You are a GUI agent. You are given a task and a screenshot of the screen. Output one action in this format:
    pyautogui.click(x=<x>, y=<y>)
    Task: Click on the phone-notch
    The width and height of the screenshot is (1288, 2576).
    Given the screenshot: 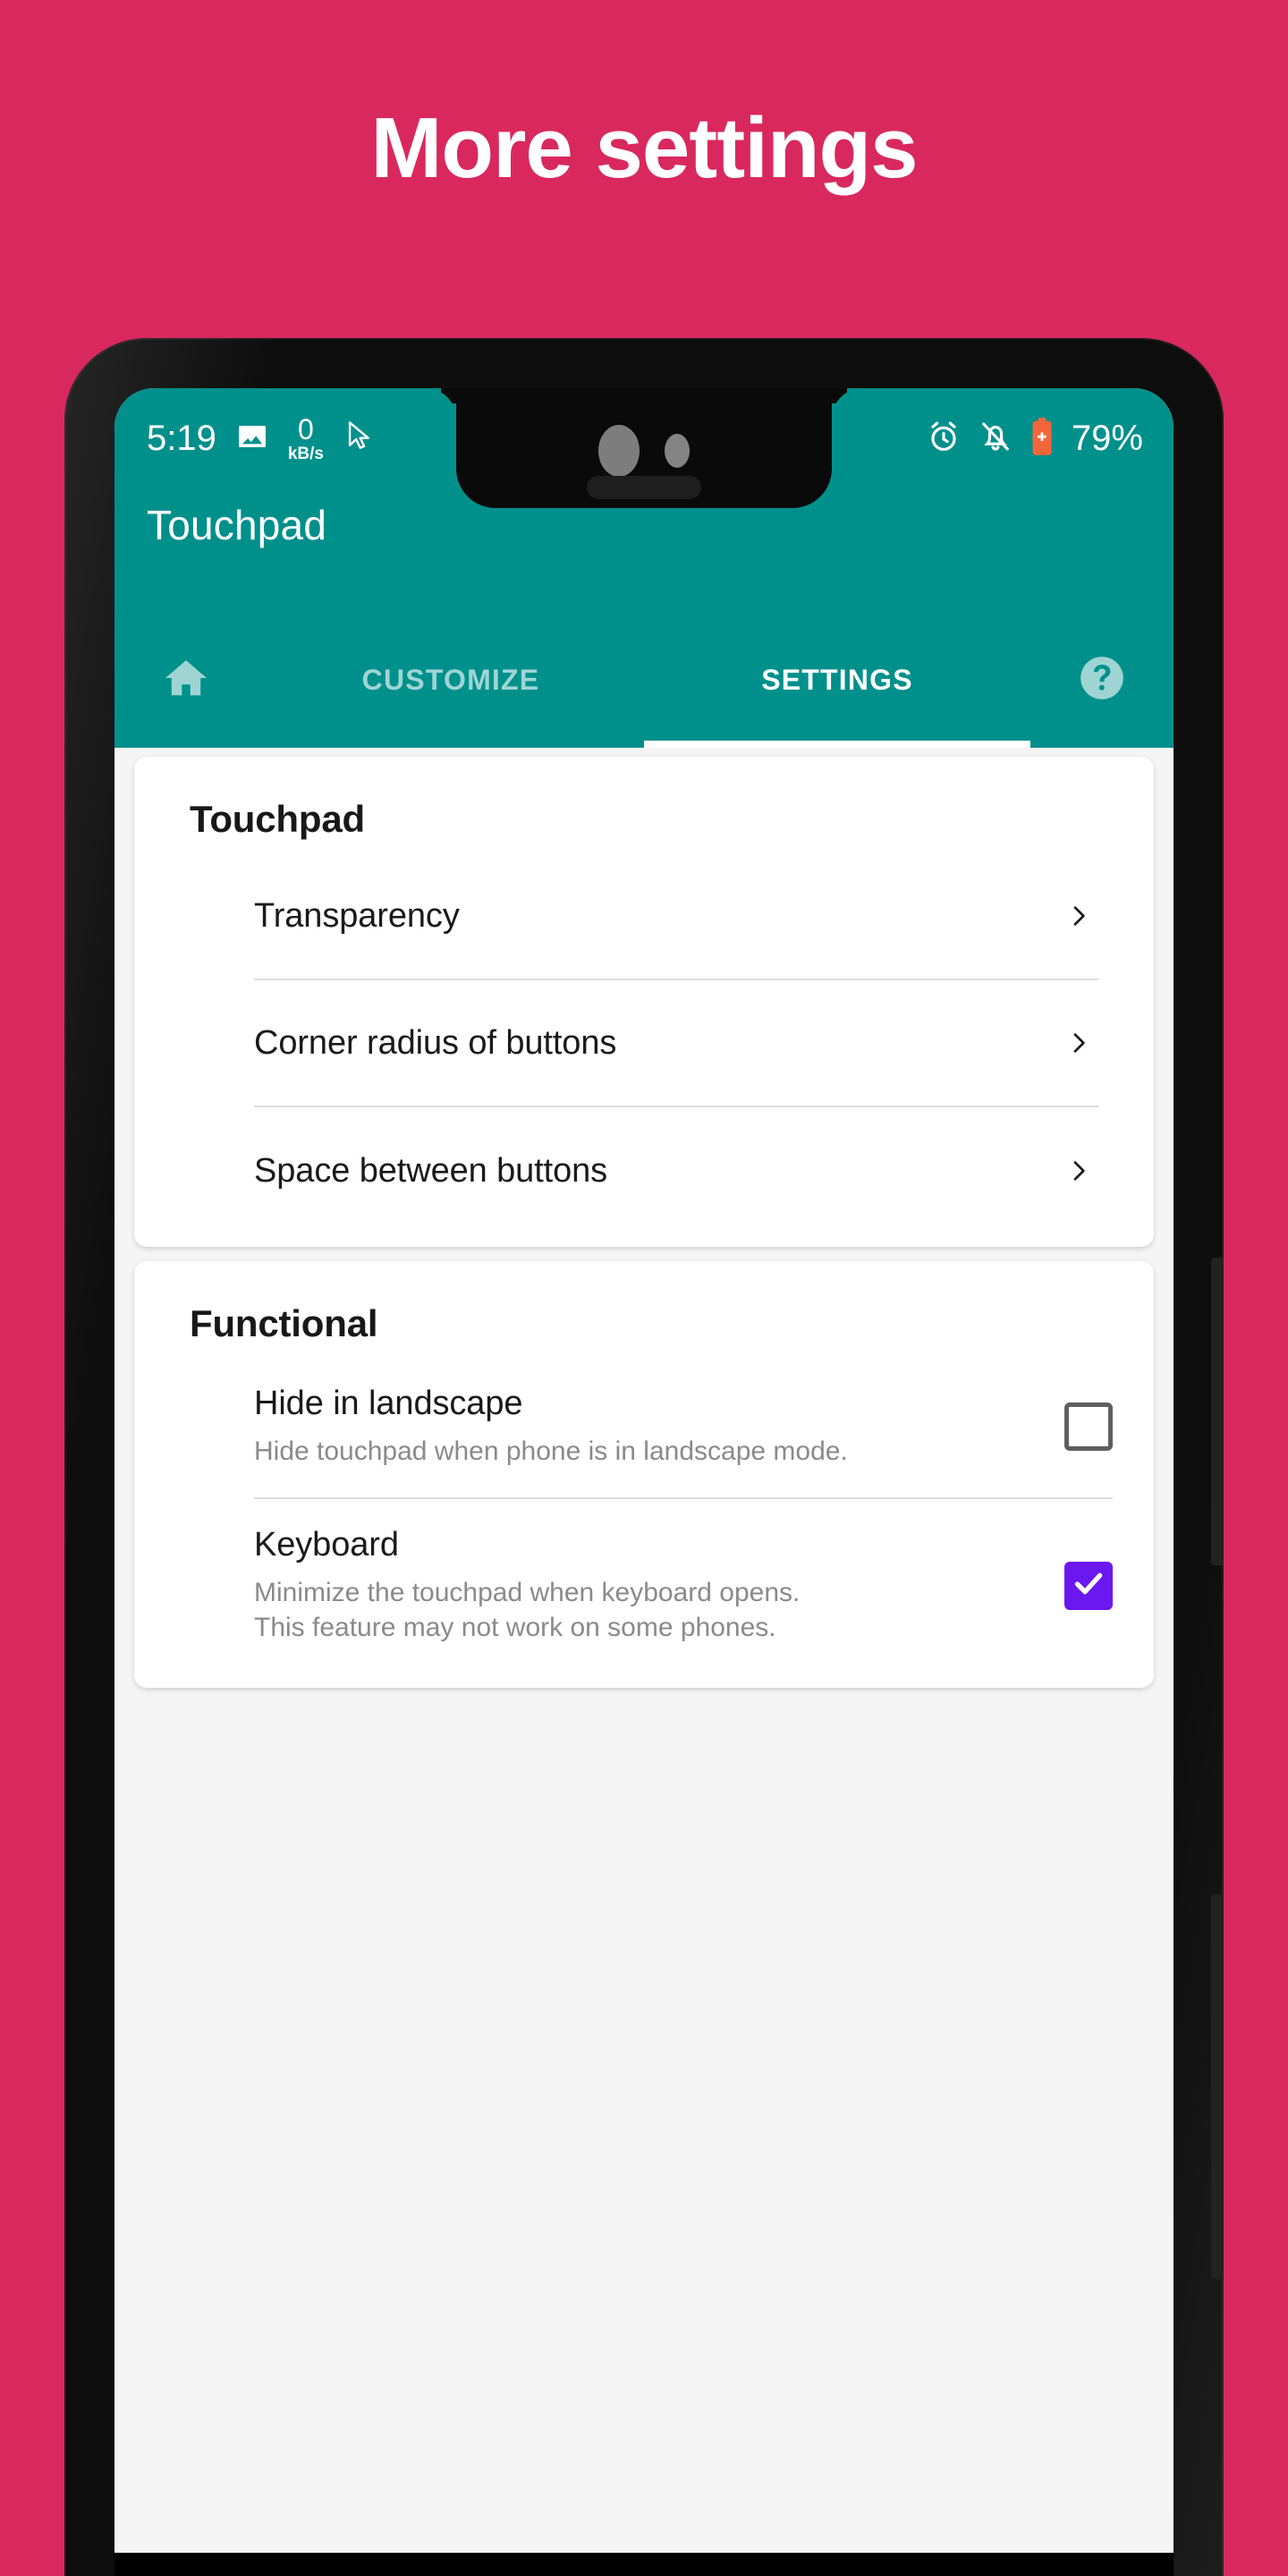 What is the action you would take?
    pyautogui.click(x=644, y=448)
    